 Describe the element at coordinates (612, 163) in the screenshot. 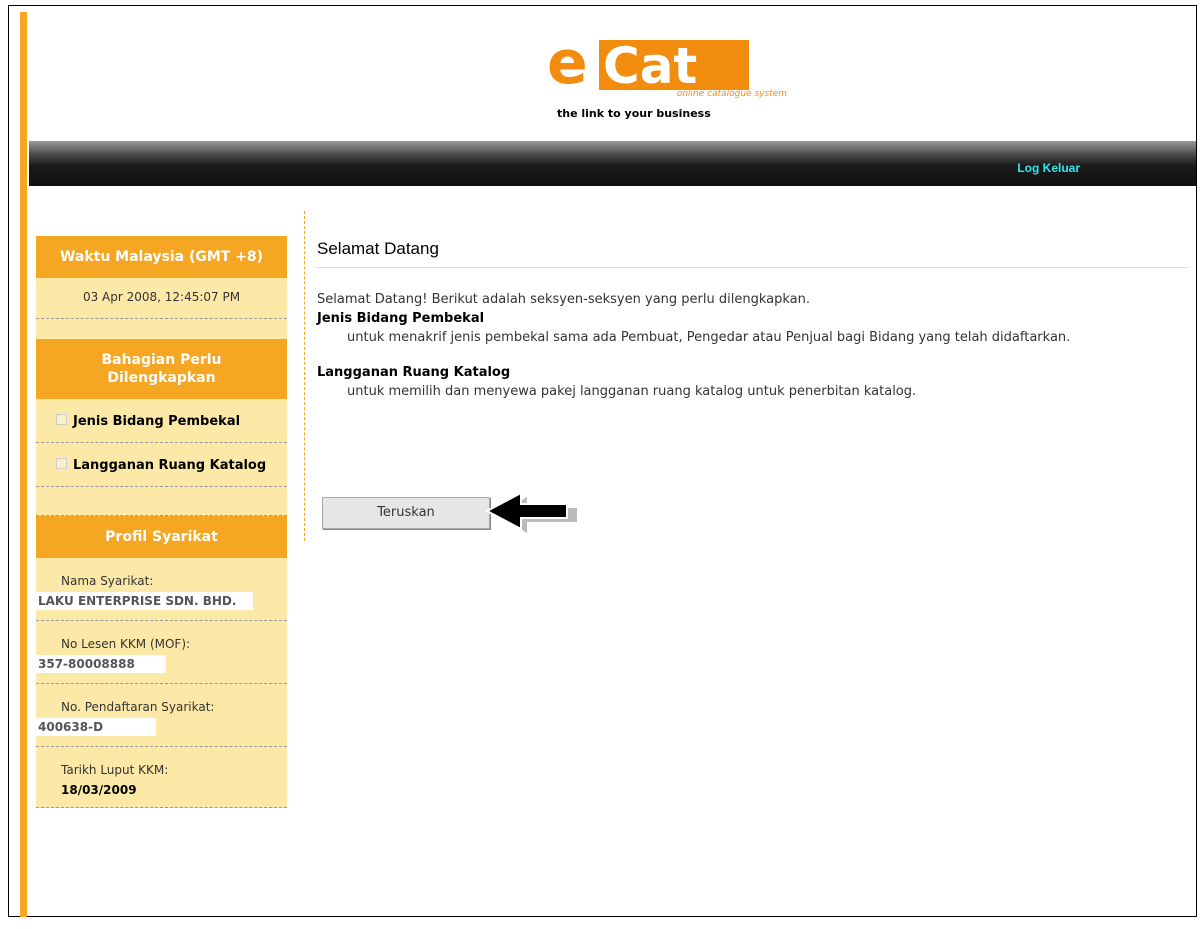

I see `top-navbar: Log Keluar` at that location.